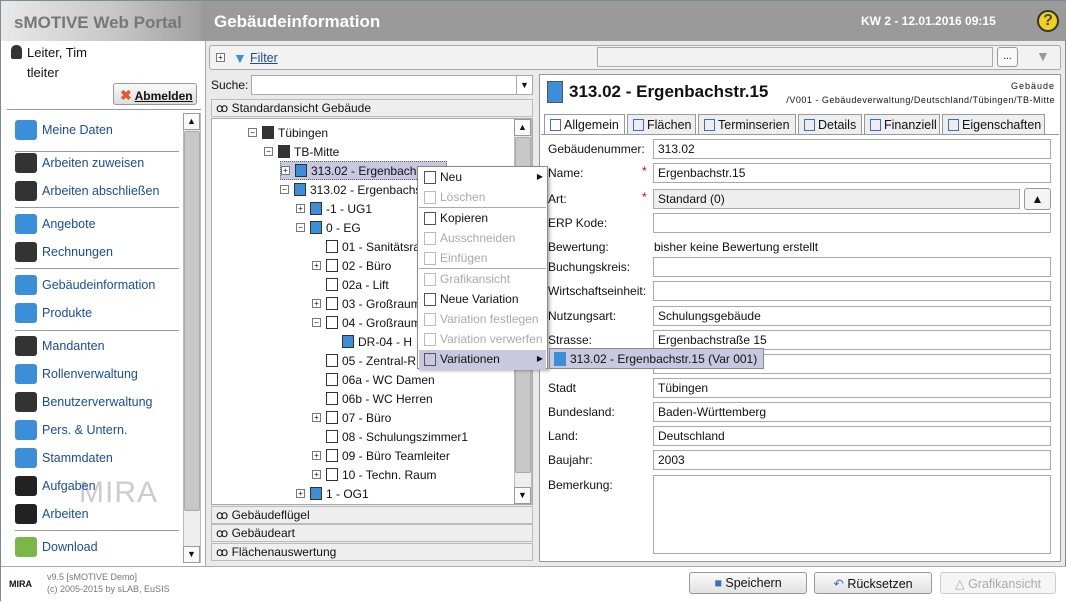 This screenshot has width=1066, height=602. Describe the element at coordinates (482, 320) in the screenshot. I see `menu-item-variation-festlegen: Variation festlegen` at that location.